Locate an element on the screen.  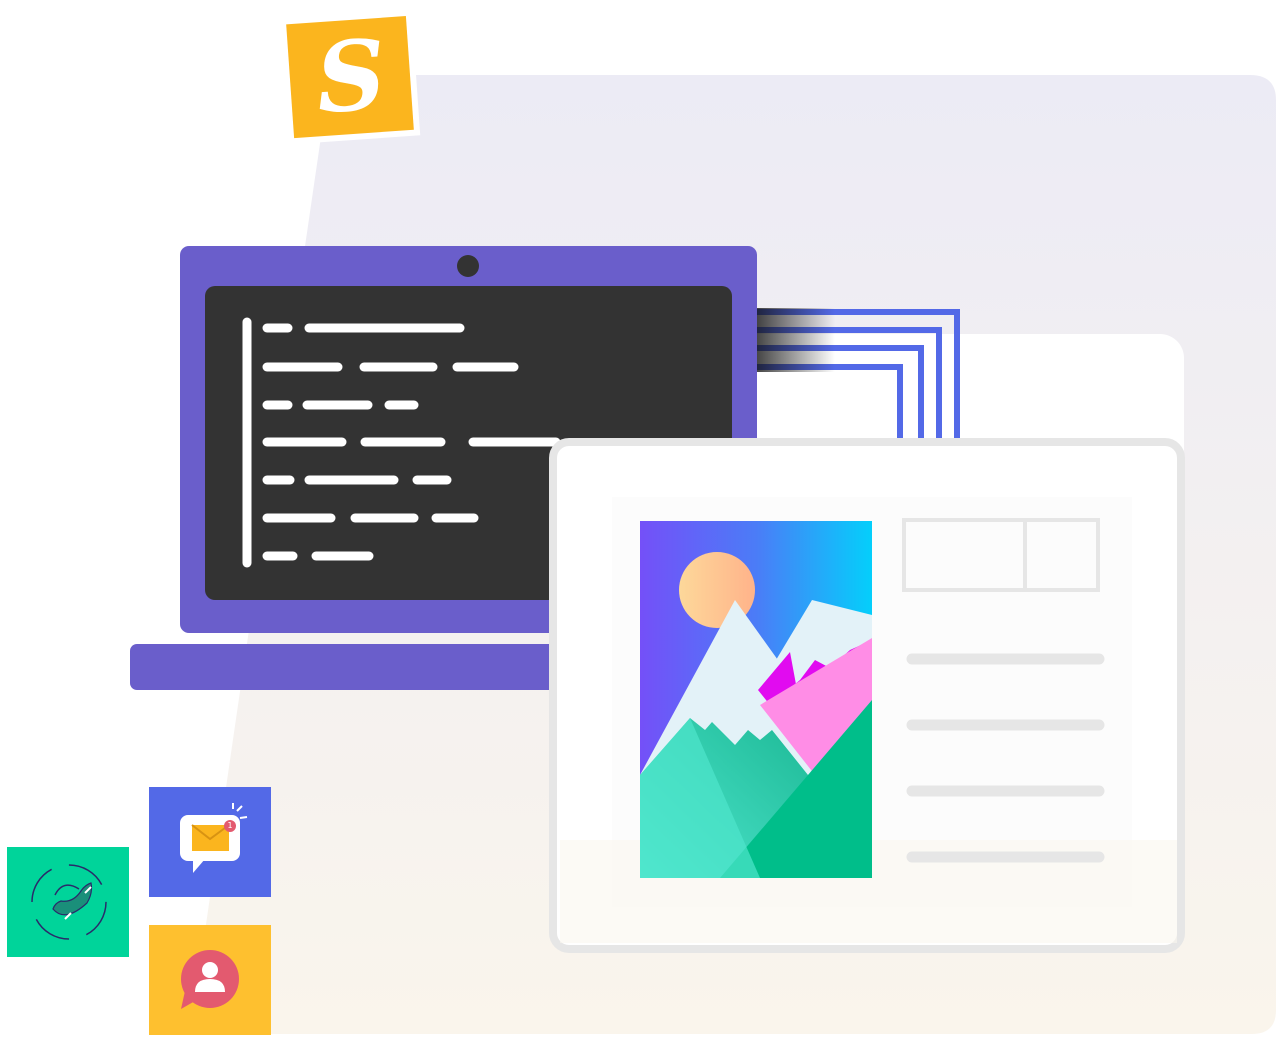
user-tile is located at coordinates (210, 980).